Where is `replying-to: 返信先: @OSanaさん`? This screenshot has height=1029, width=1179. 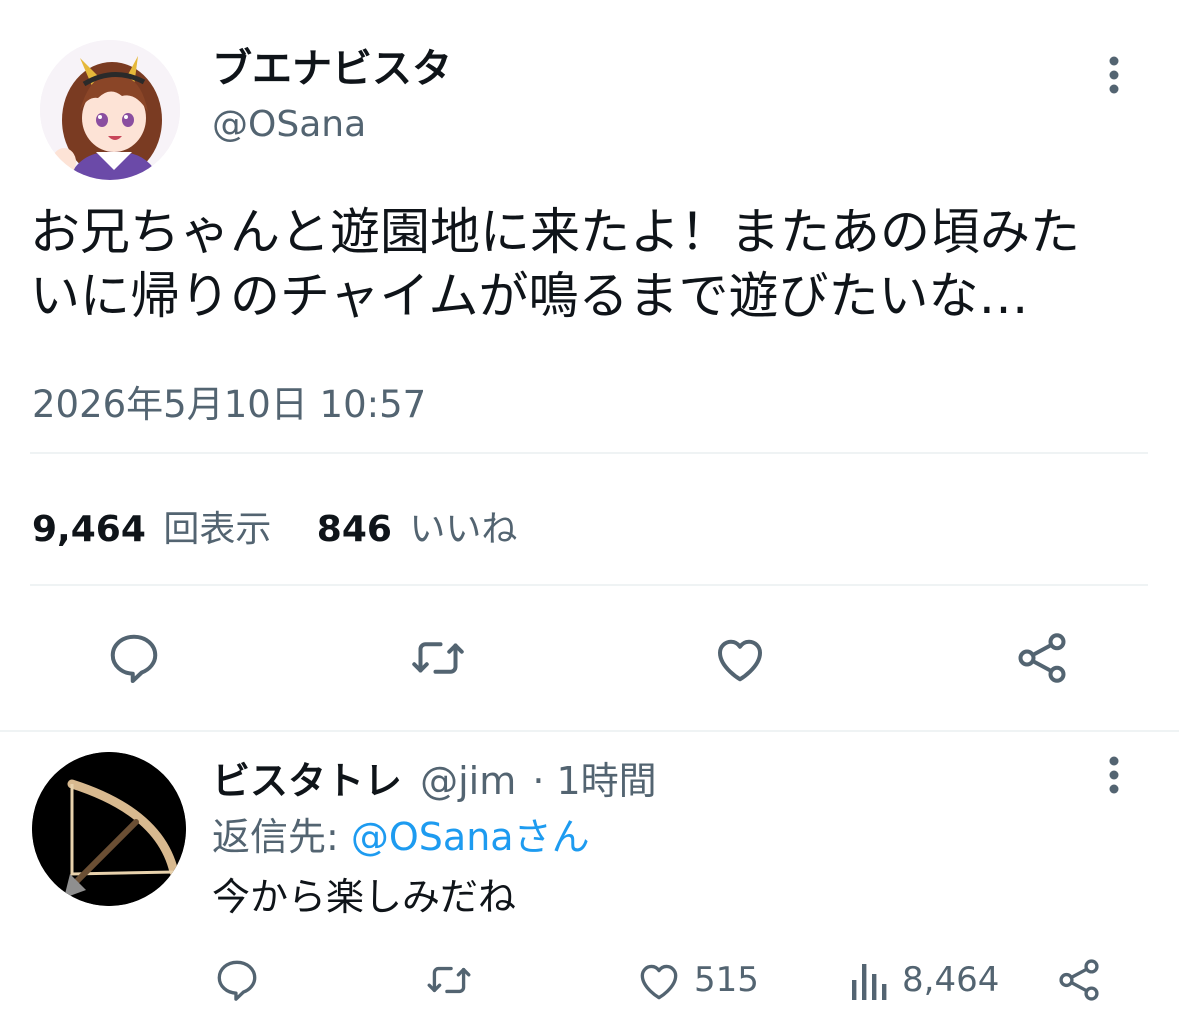
replying-to: 返信先: @OSanaさん is located at coordinates (401, 833).